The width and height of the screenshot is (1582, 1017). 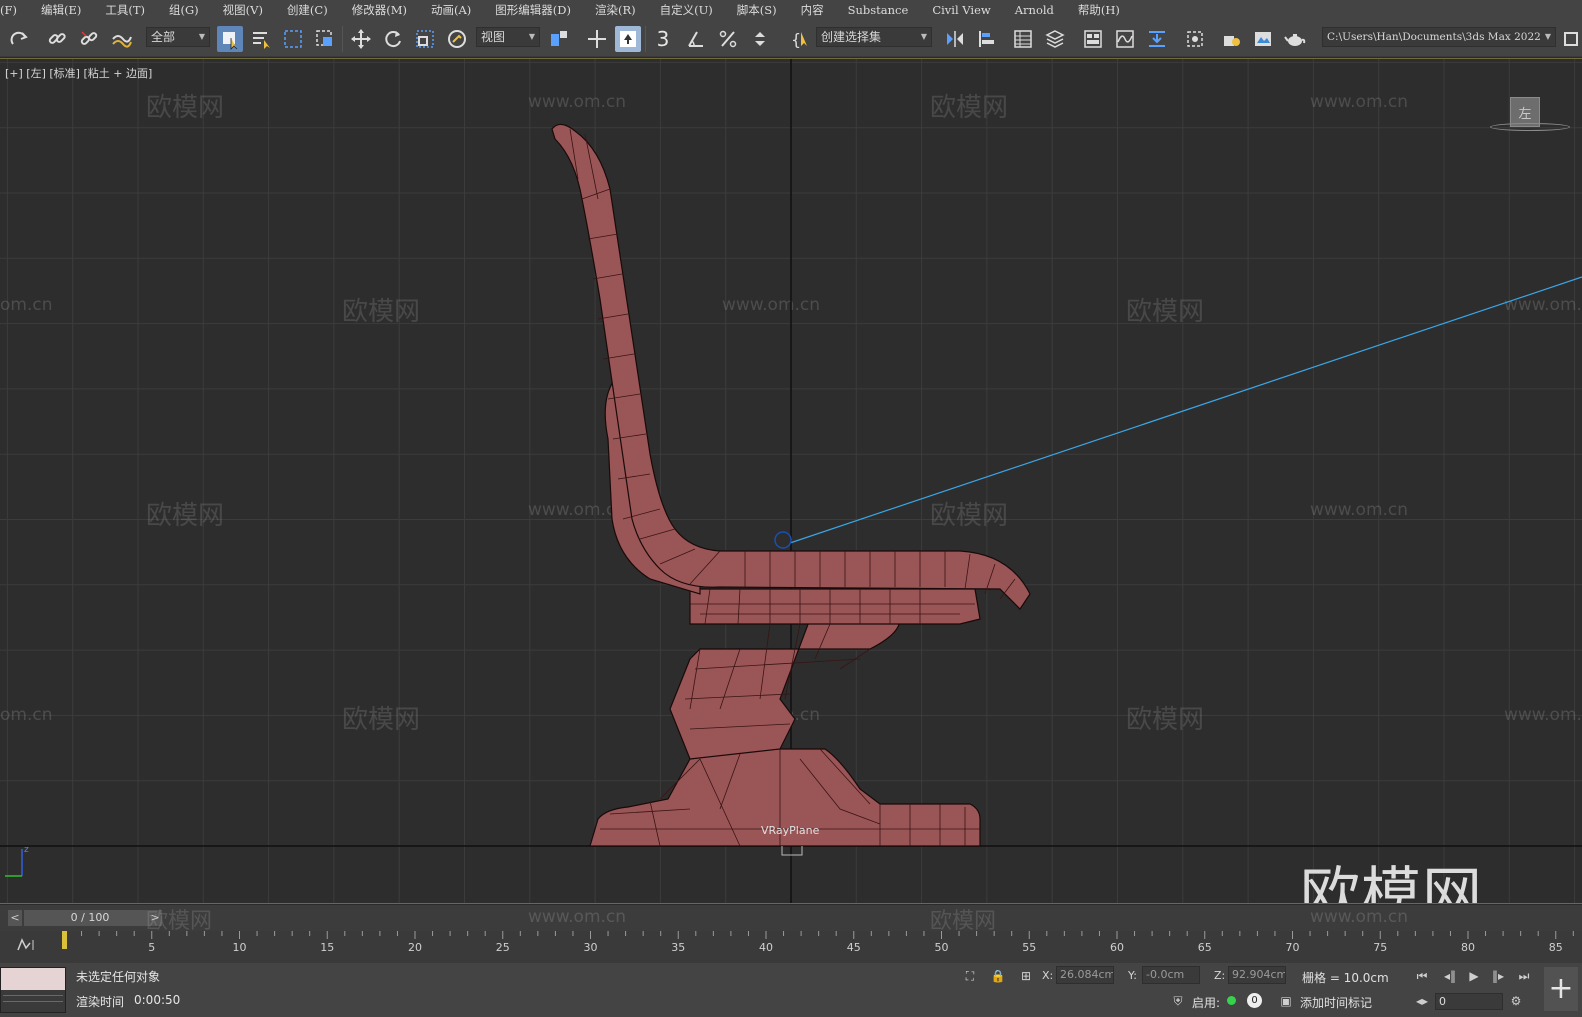 I want to click on snaps-toggle-button: 3, so click(x=663, y=39).